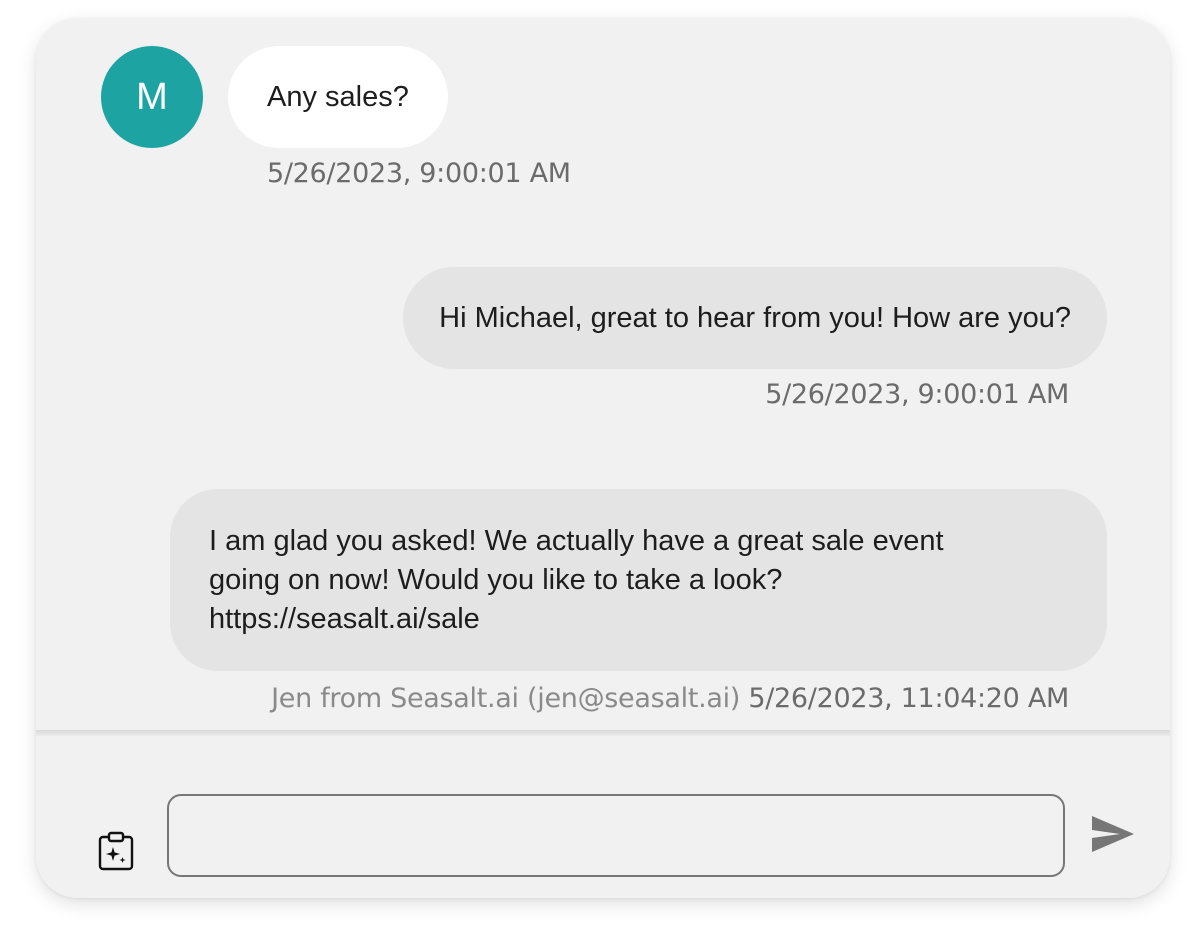  I want to click on ai-assist-clipboard-sparkle-icon, so click(116, 851).